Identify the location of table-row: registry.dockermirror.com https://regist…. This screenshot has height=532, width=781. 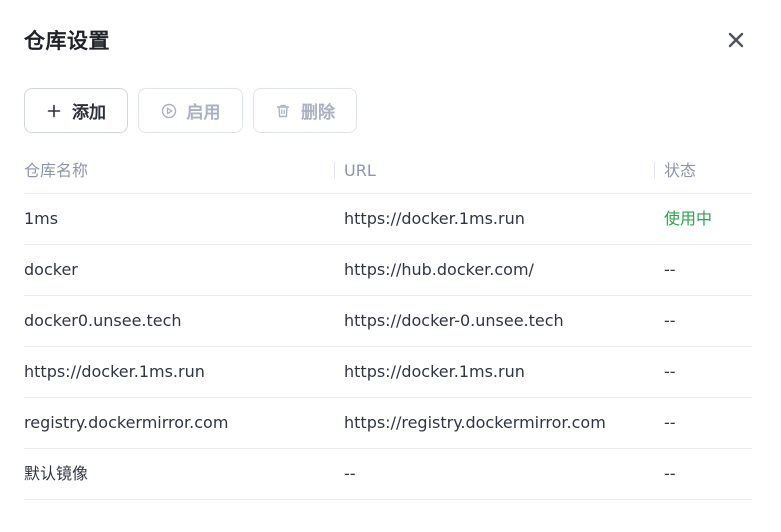
(388, 423).